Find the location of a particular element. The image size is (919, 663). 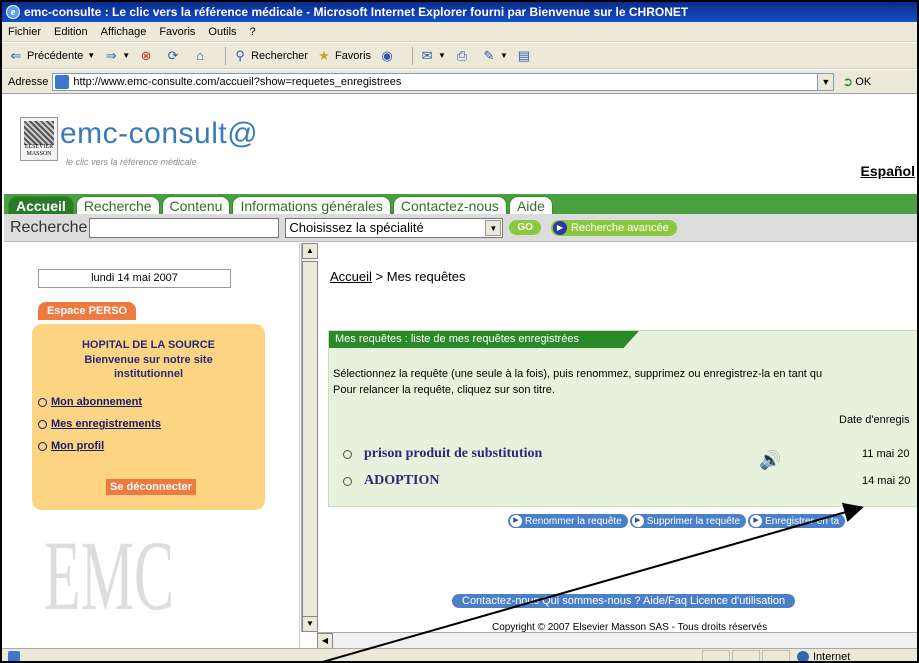

media-icon: ◉ is located at coordinates (387, 55).